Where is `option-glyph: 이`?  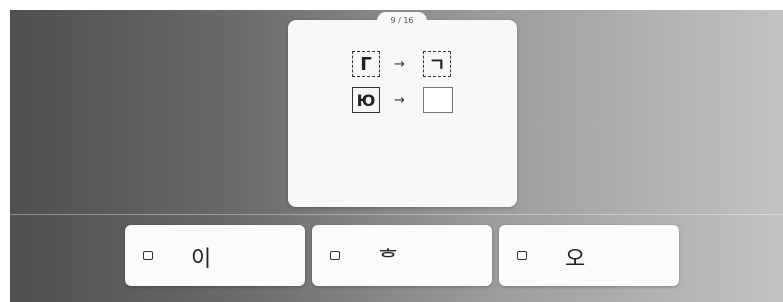 option-glyph: 이 is located at coordinates (201, 259).